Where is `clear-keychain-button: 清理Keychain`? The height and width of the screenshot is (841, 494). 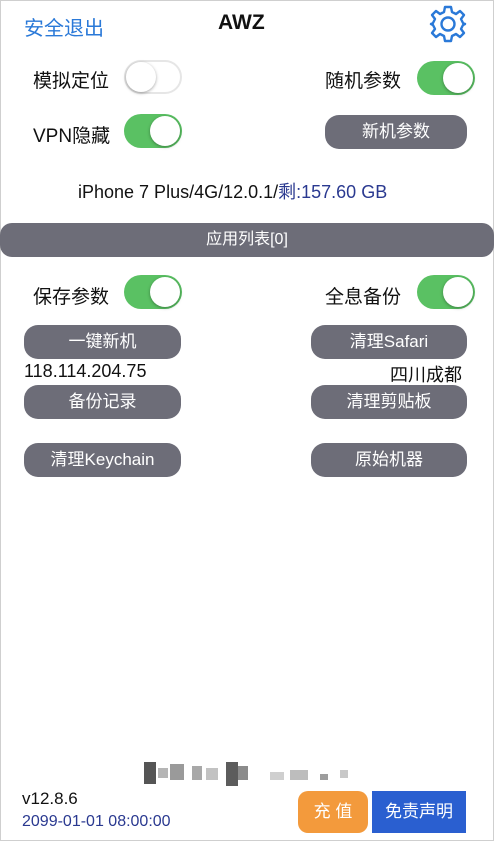
clear-keychain-button: 清理Keychain is located at coordinates (102, 460).